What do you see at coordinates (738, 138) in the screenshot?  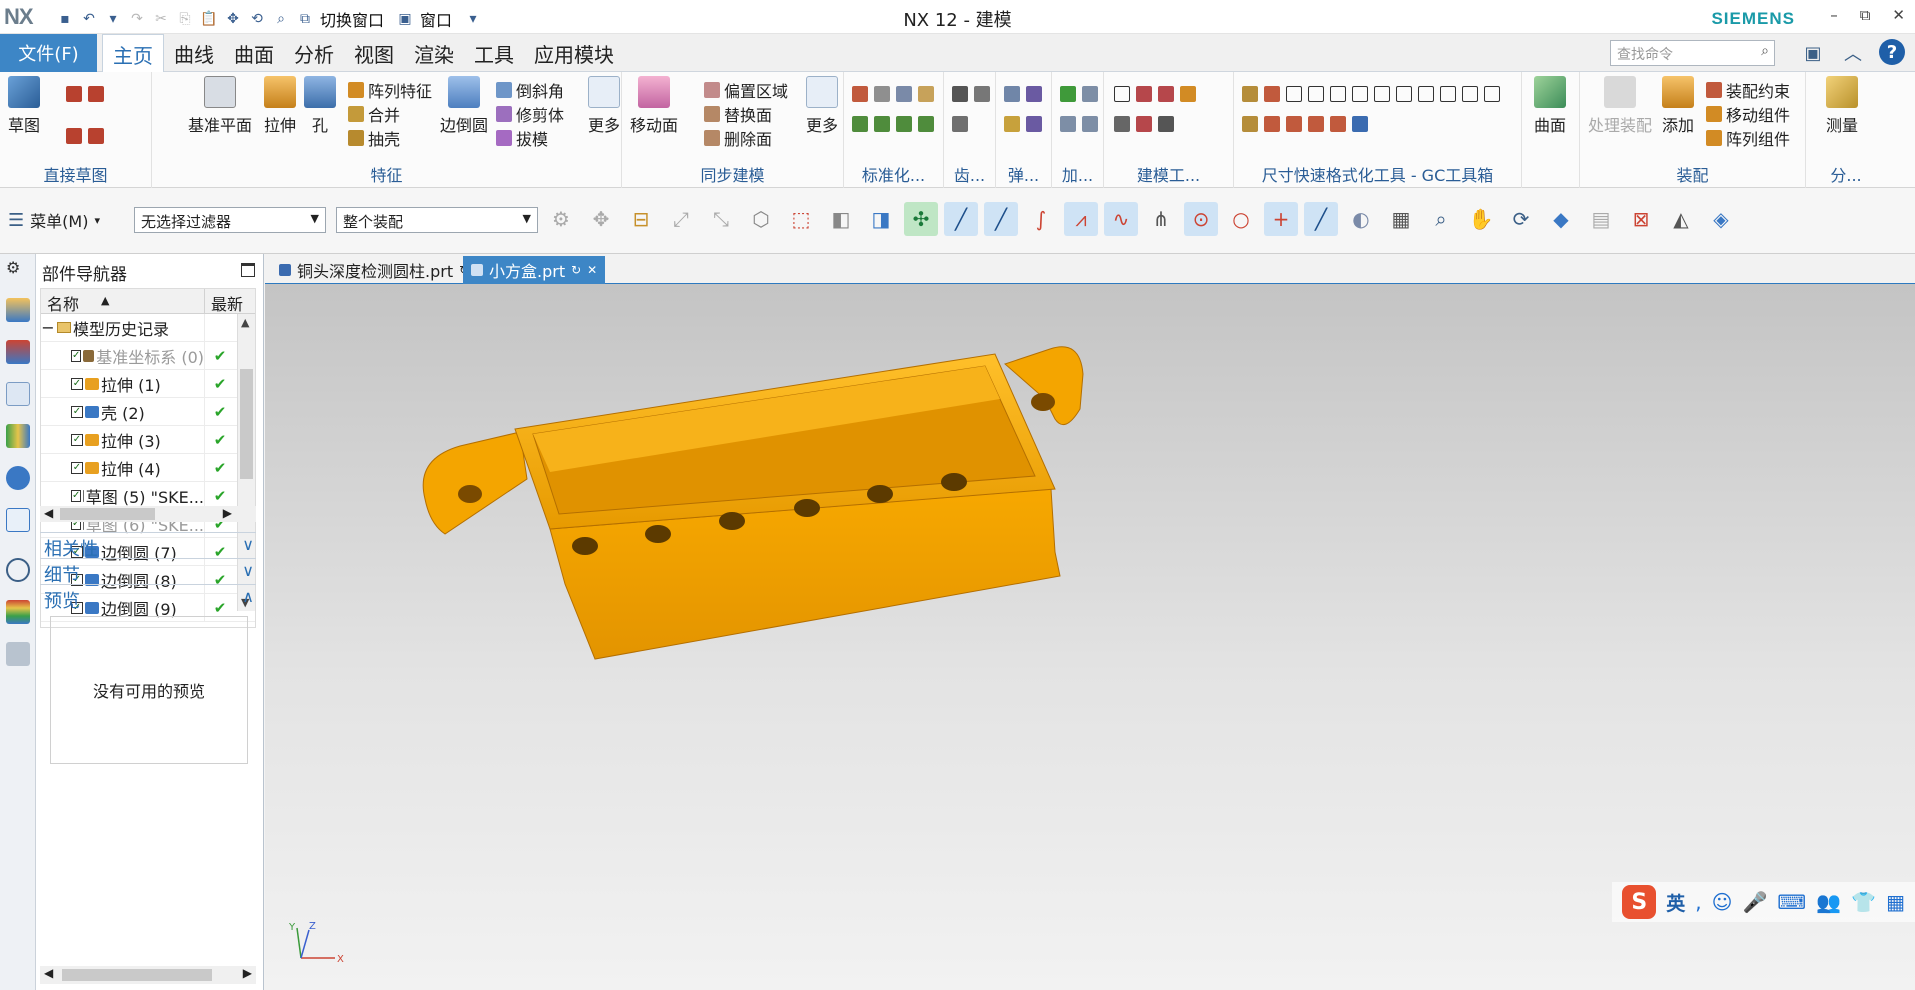 I see `delete-face-button: 删除面` at bounding box center [738, 138].